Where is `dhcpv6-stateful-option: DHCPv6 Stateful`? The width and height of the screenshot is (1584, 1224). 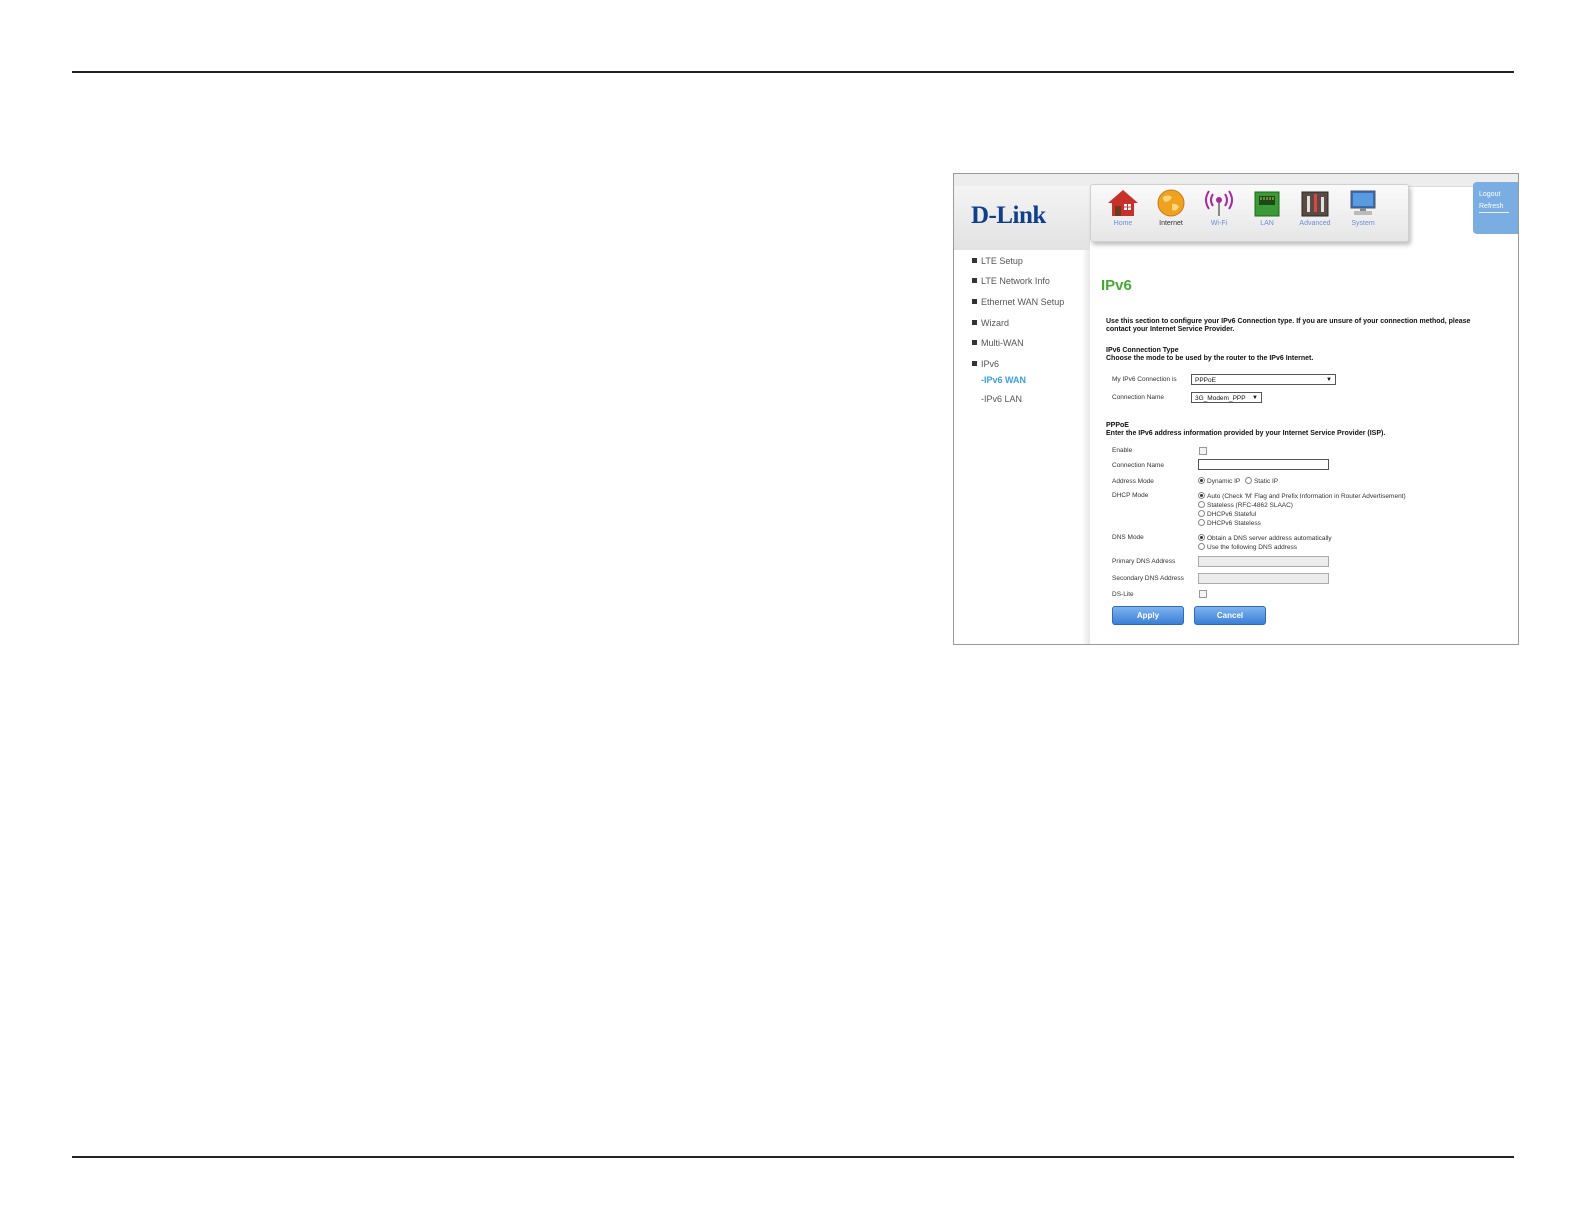 dhcpv6-stateful-option: DHCPv6 Stateful is located at coordinates (1227, 514).